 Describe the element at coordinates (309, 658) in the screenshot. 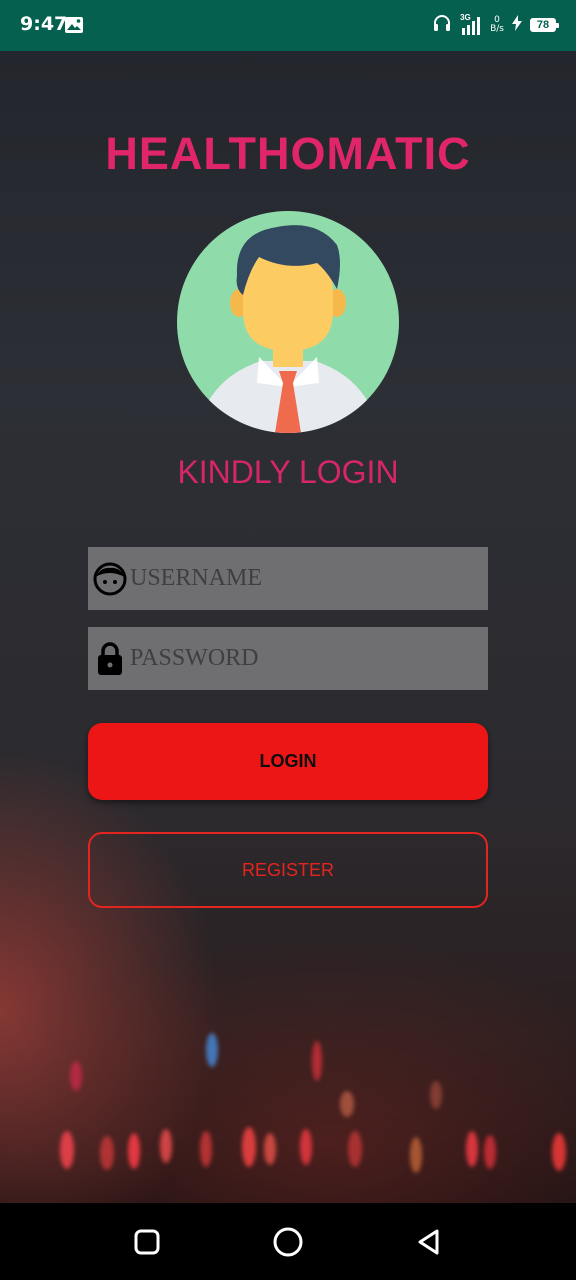

I see `password-input` at that location.